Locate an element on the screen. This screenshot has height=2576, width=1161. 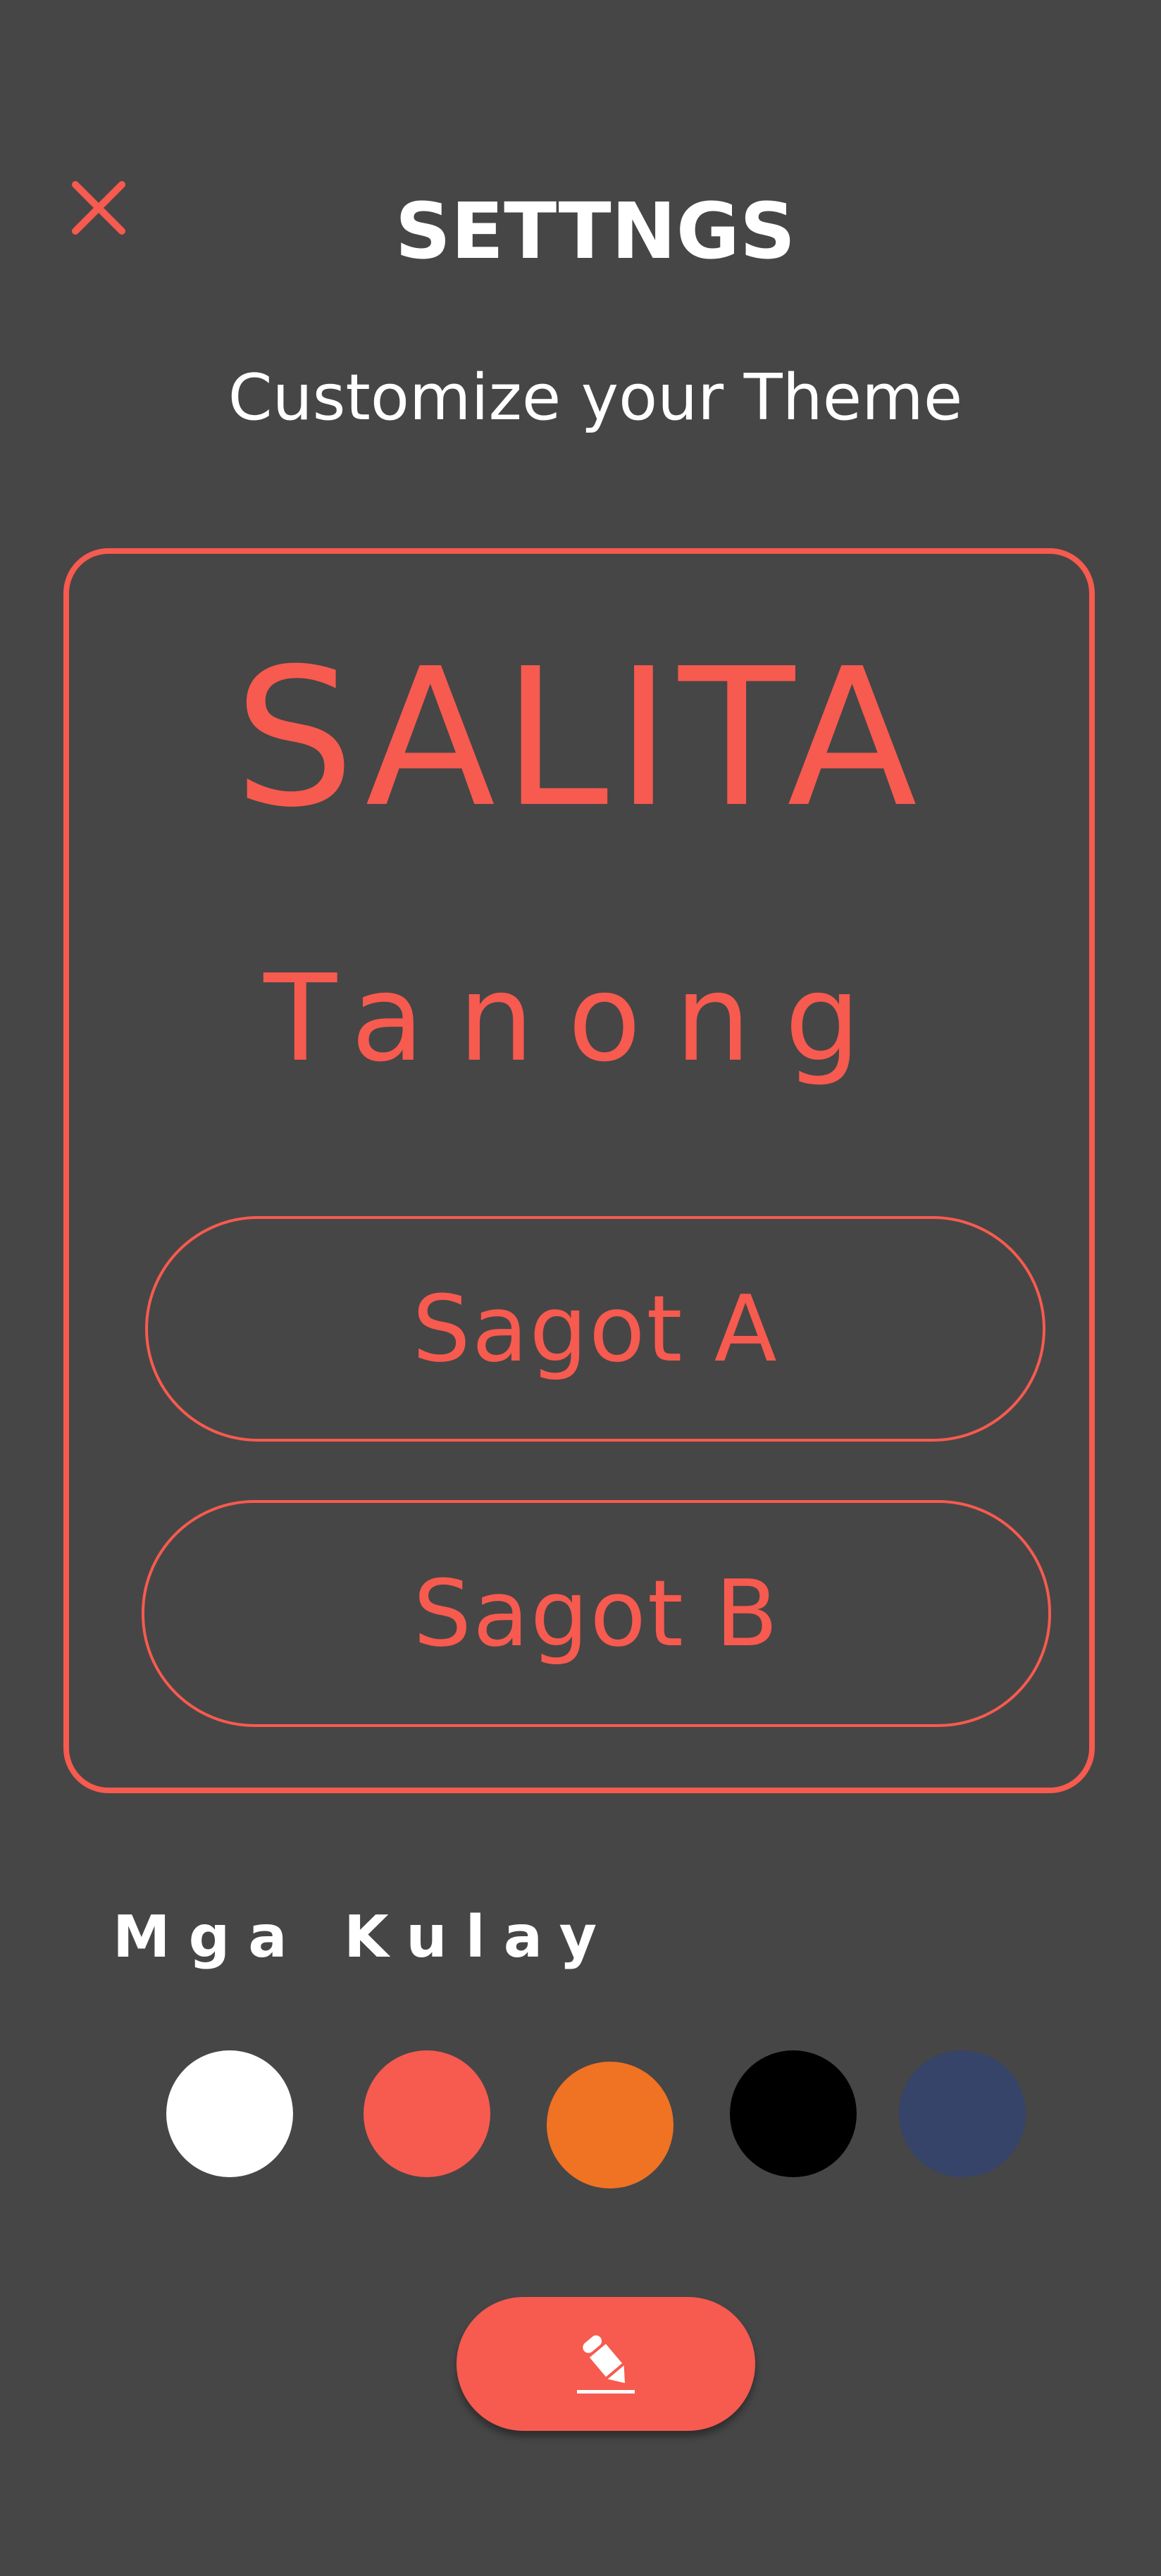
colors-label: Mga Kulay is located at coordinates (364, 1937).